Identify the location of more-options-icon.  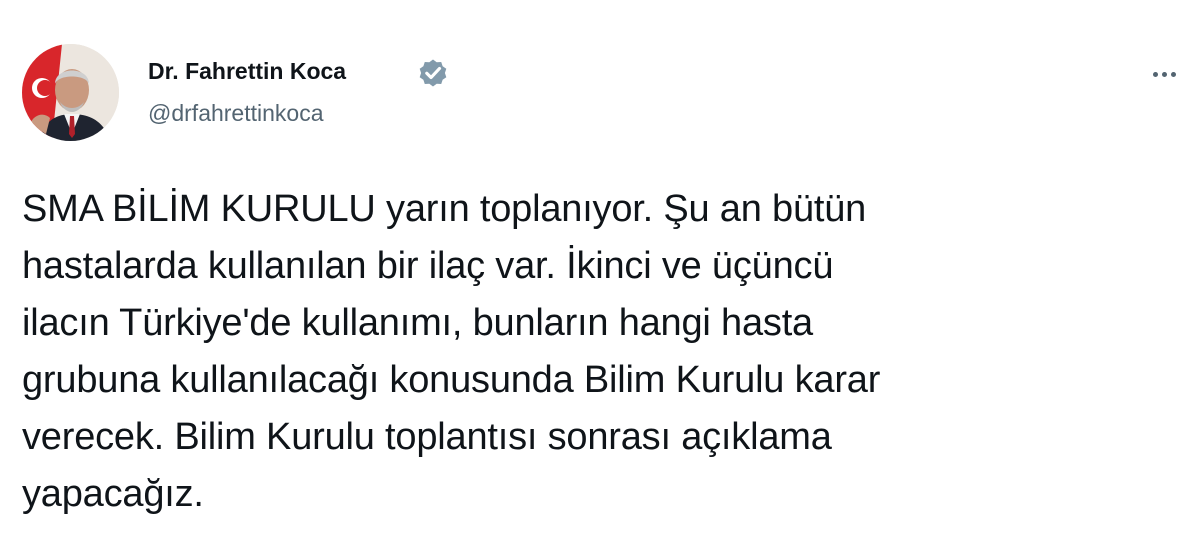
(1155, 74).